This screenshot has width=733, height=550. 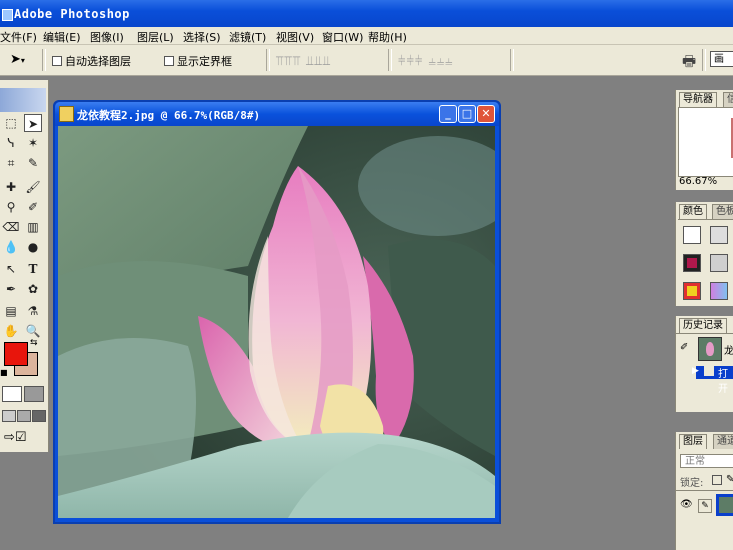 What do you see at coordinates (426, 61) in the screenshot?
I see `distribute-buttons-icon: ⫩⫩⫩ ⫨⫨⫨` at bounding box center [426, 61].